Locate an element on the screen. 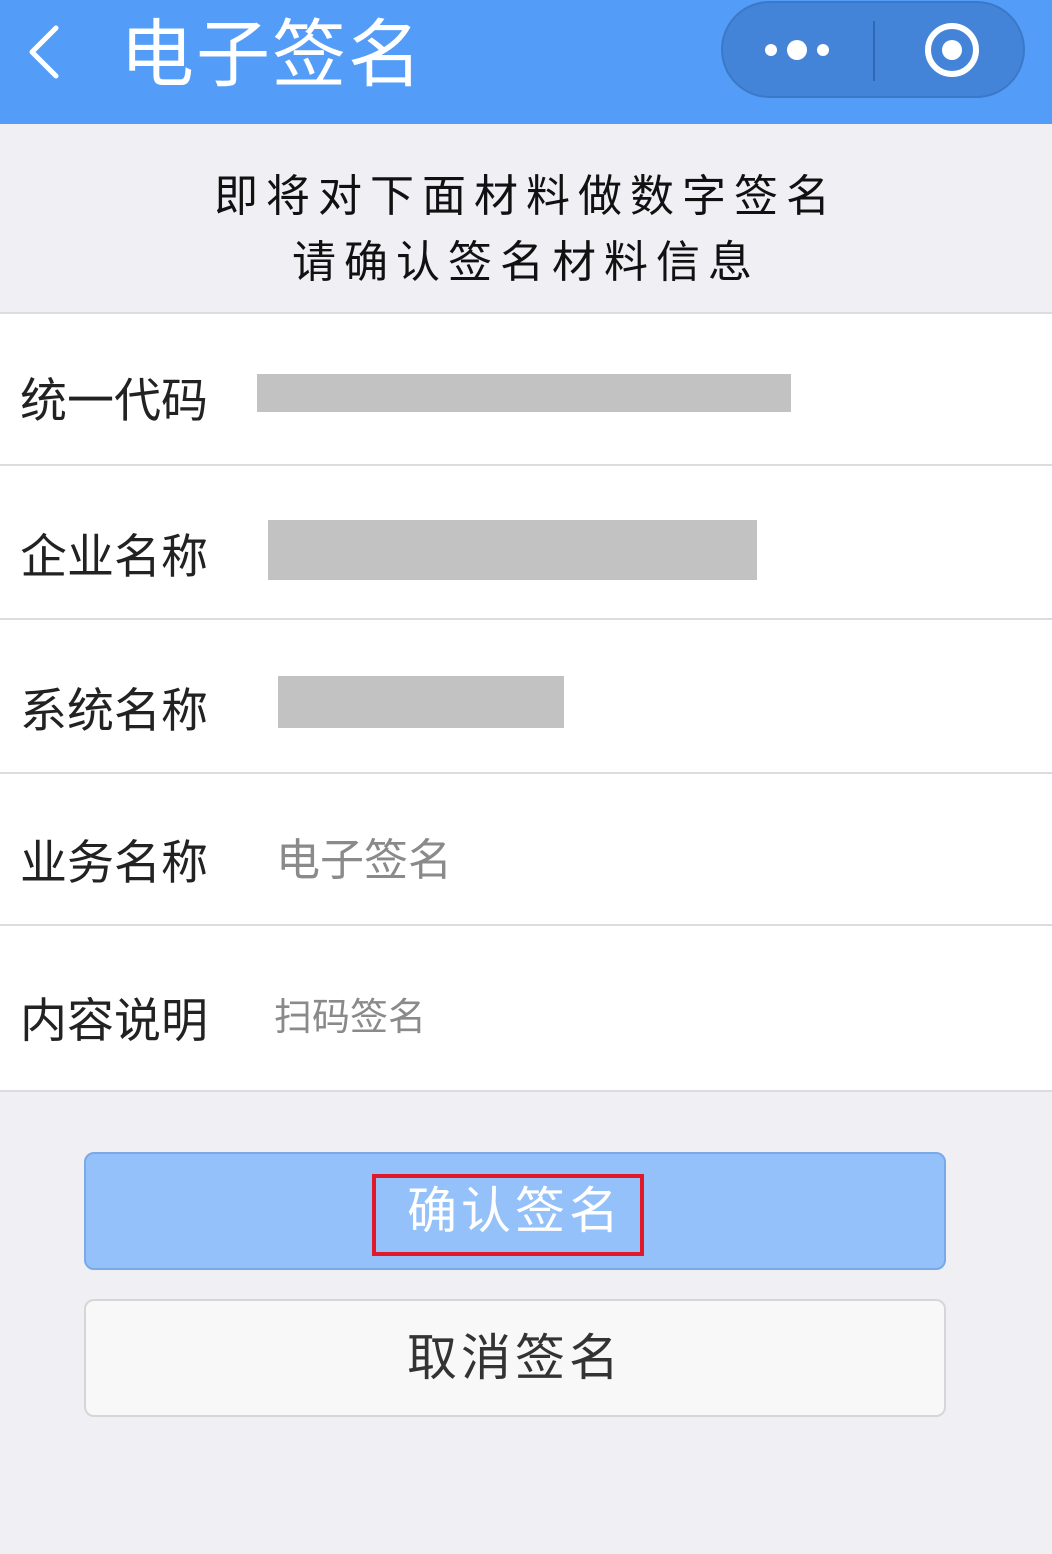 The image size is (1052, 1554). confirm-signature-button: 确认签名 is located at coordinates (515, 1211).